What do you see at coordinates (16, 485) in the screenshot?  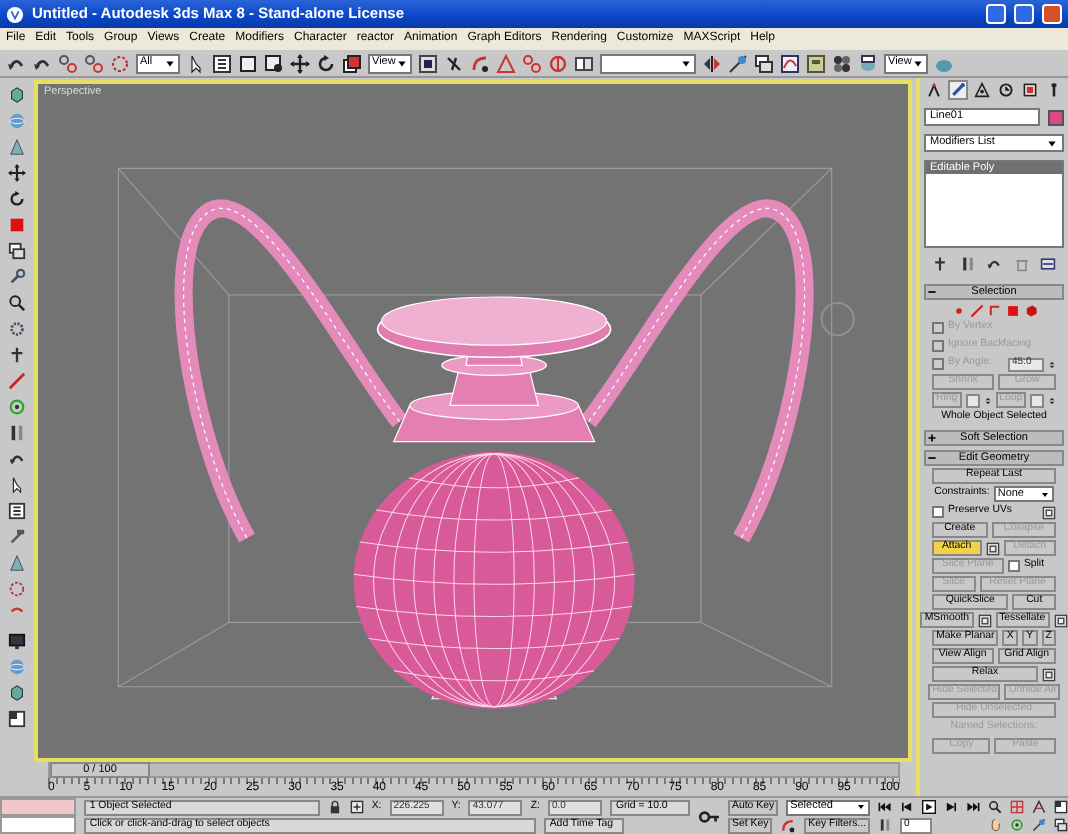 I see `cursor-icon` at bounding box center [16, 485].